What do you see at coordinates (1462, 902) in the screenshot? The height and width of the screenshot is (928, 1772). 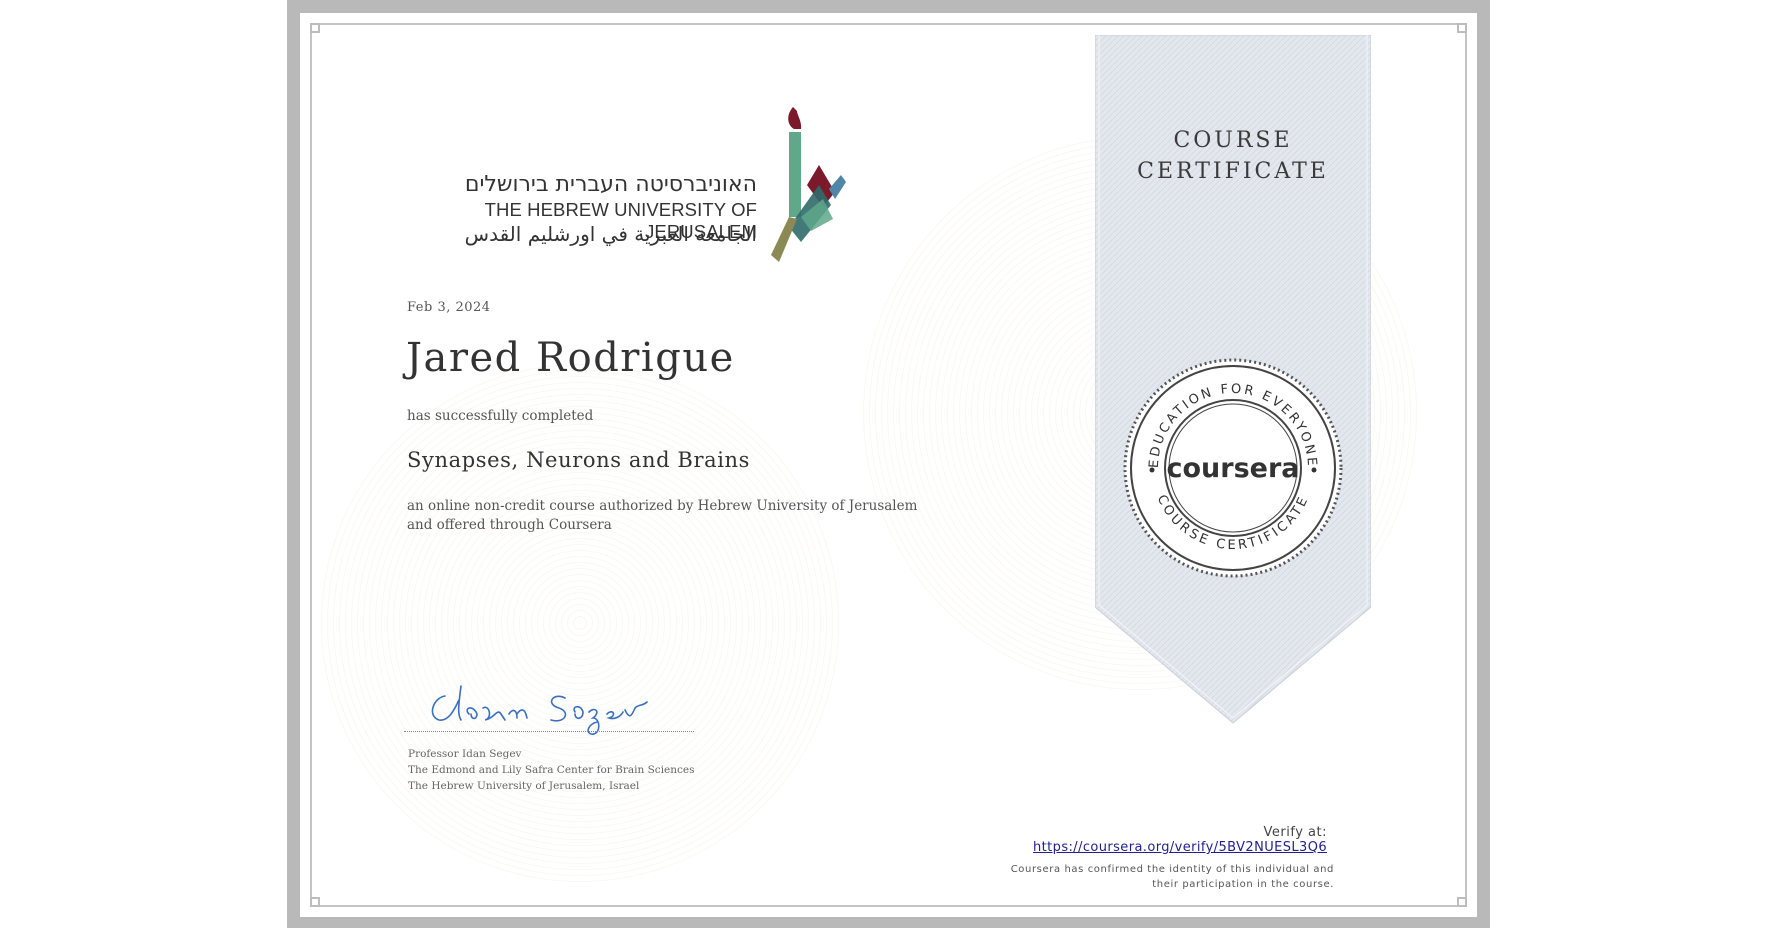 I see `corner-ornament-bottom-right` at bounding box center [1462, 902].